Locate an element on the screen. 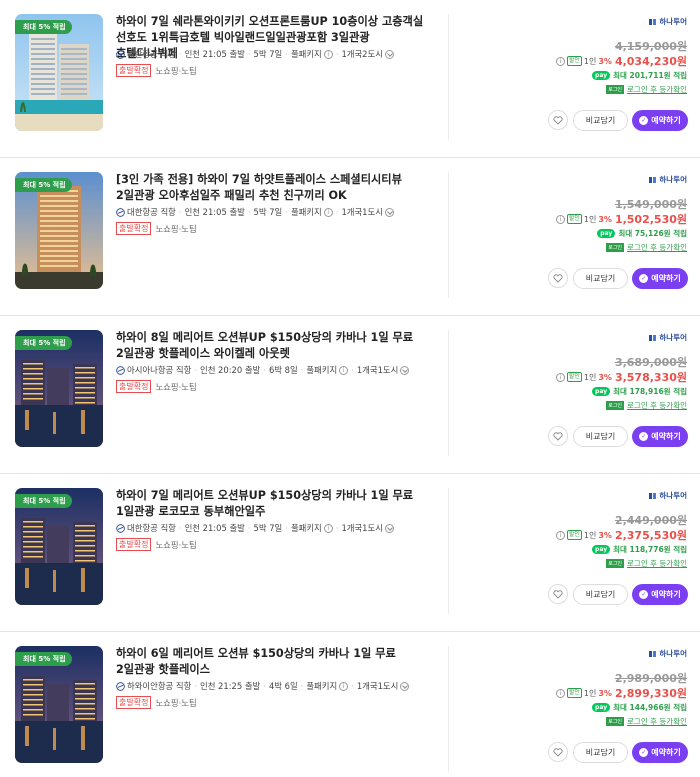  sale-price: 2,899,330원 is located at coordinates (650, 693).